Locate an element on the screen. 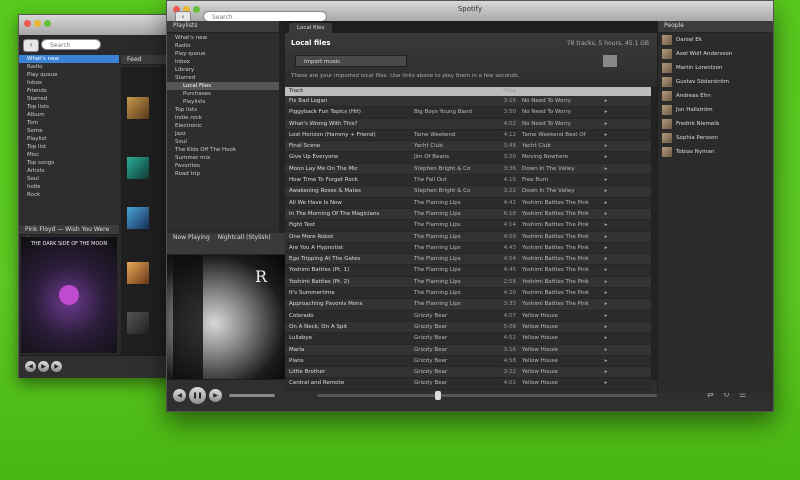  play-icon: ▶ is located at coordinates (43, 366).